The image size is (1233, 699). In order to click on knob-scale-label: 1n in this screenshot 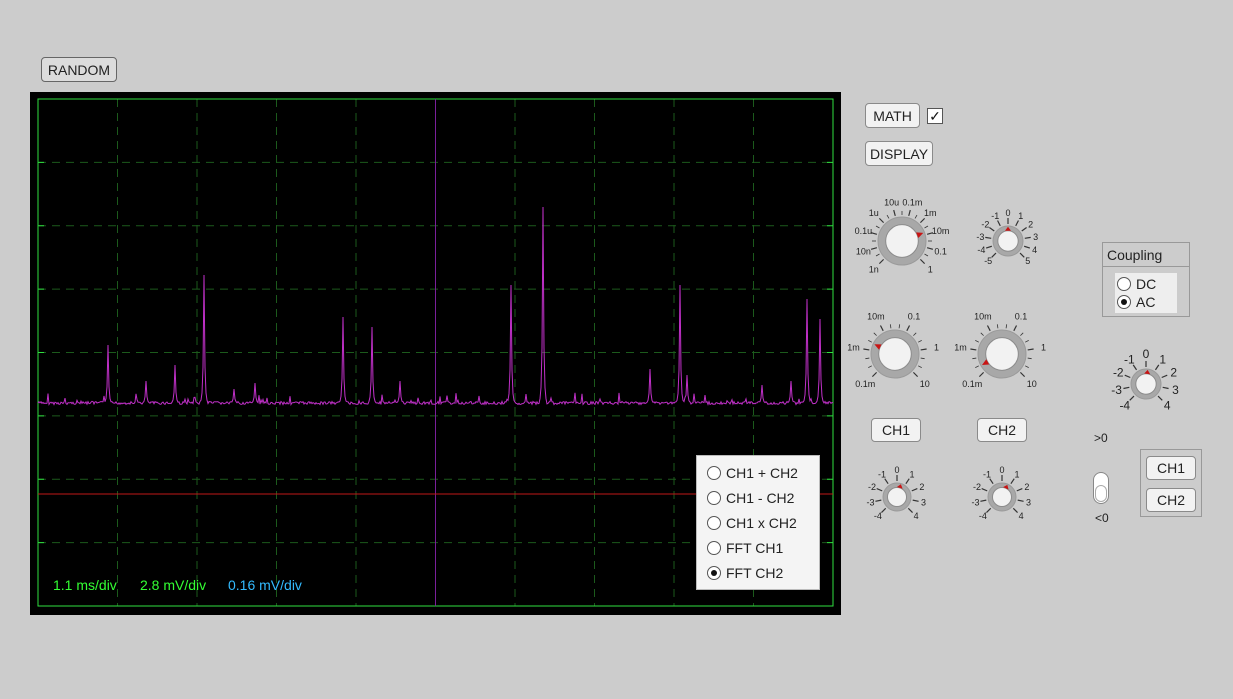, I will do `click(874, 269)`.